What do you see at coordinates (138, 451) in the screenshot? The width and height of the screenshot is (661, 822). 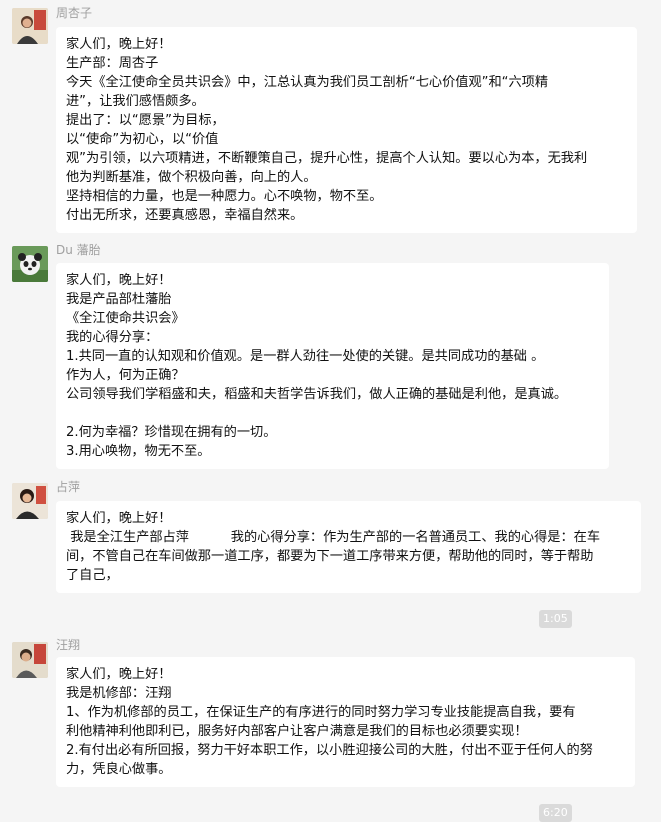 I see `message-line: 3.用心唤物，物无不至。` at bounding box center [138, 451].